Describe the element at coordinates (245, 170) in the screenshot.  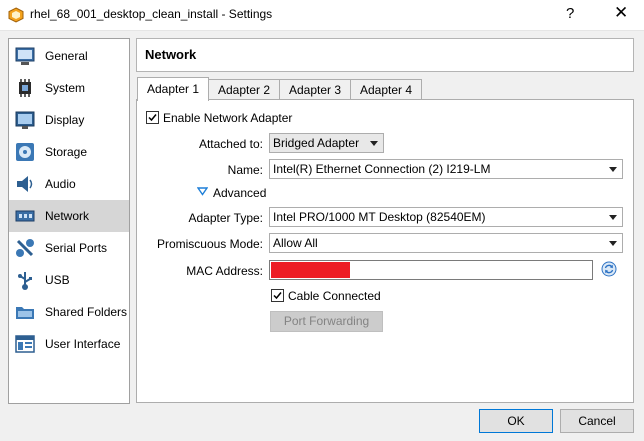
I see `name-label: Name:` at that location.